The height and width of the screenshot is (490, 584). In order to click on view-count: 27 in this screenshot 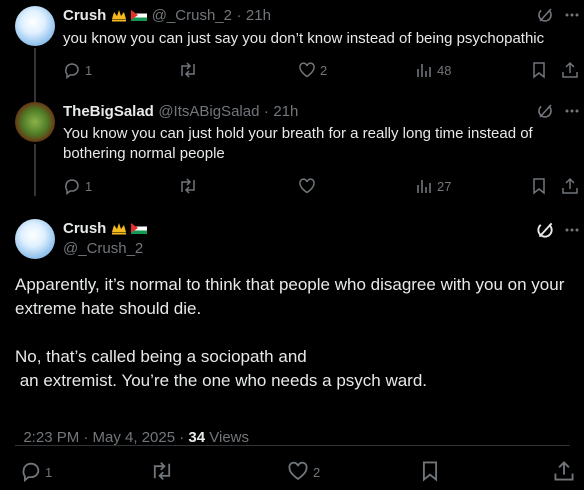, I will do `click(444, 186)`.